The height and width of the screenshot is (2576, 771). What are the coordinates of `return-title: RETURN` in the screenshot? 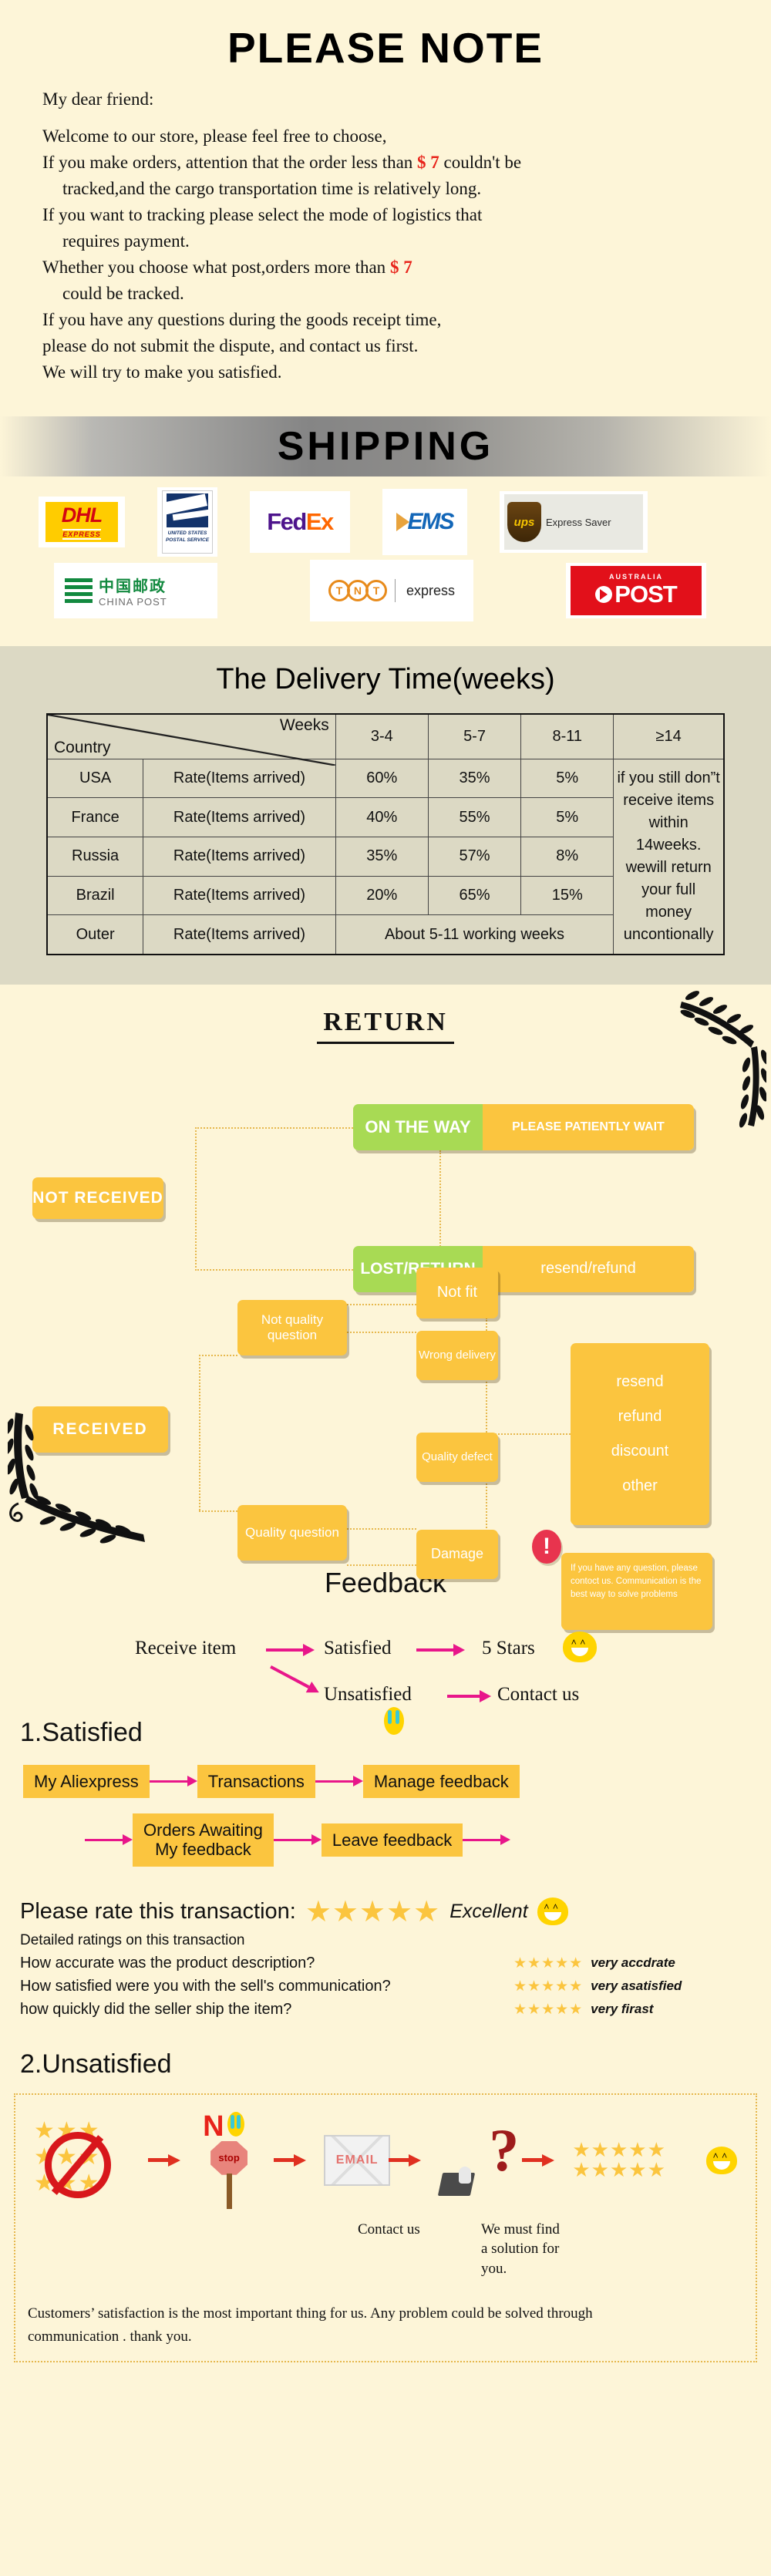 It's located at (385, 1026).